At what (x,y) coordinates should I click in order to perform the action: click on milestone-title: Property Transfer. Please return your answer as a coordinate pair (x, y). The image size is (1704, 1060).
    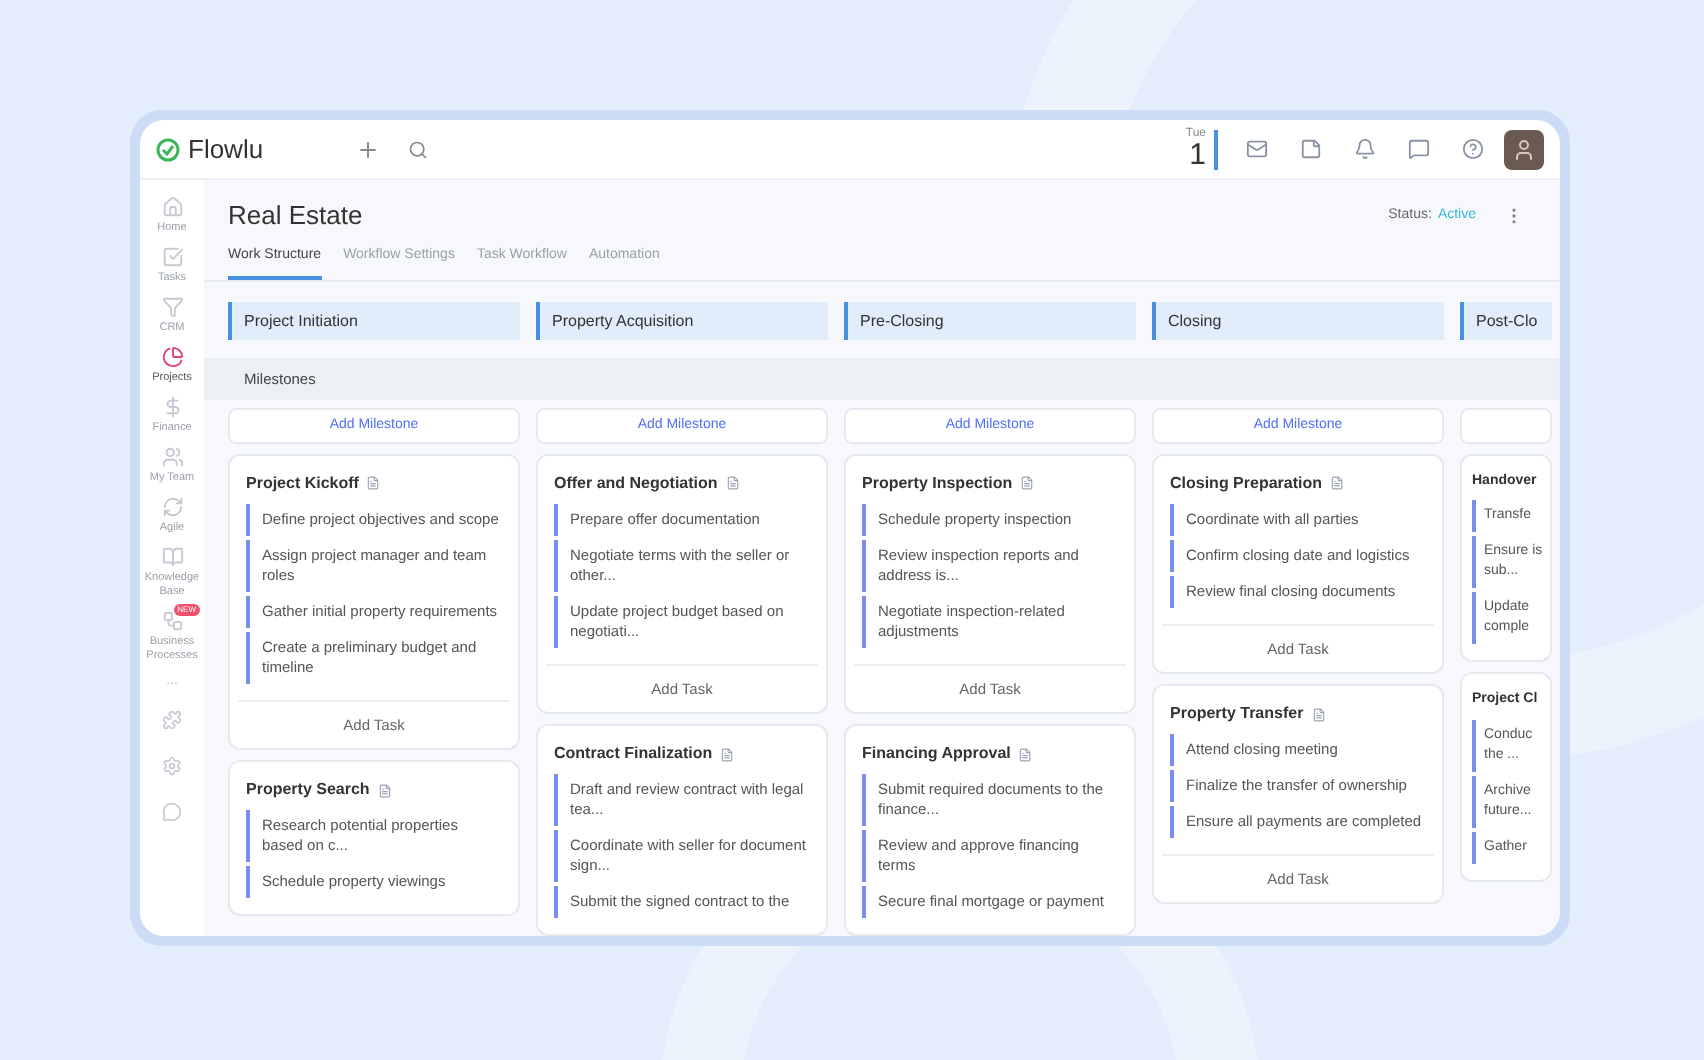
    Looking at the image, I should click on (1237, 714).